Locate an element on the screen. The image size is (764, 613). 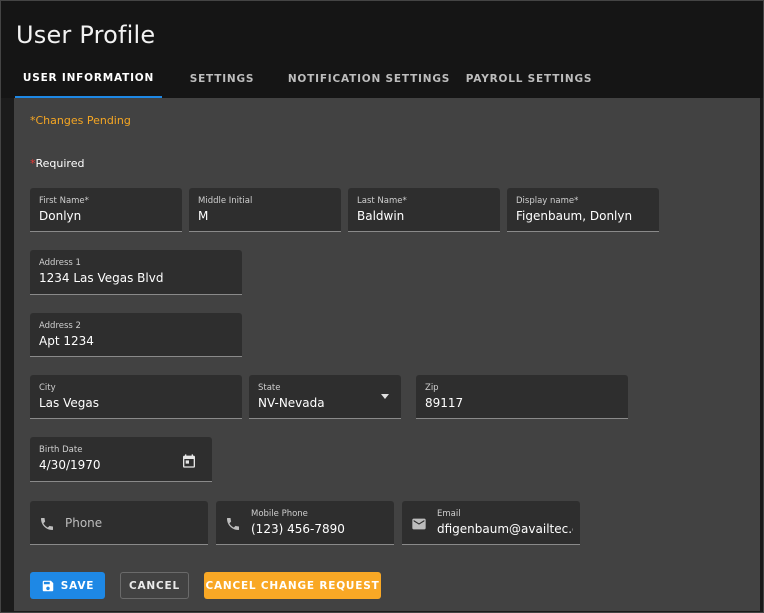
calendar-icon is located at coordinates (189, 461).